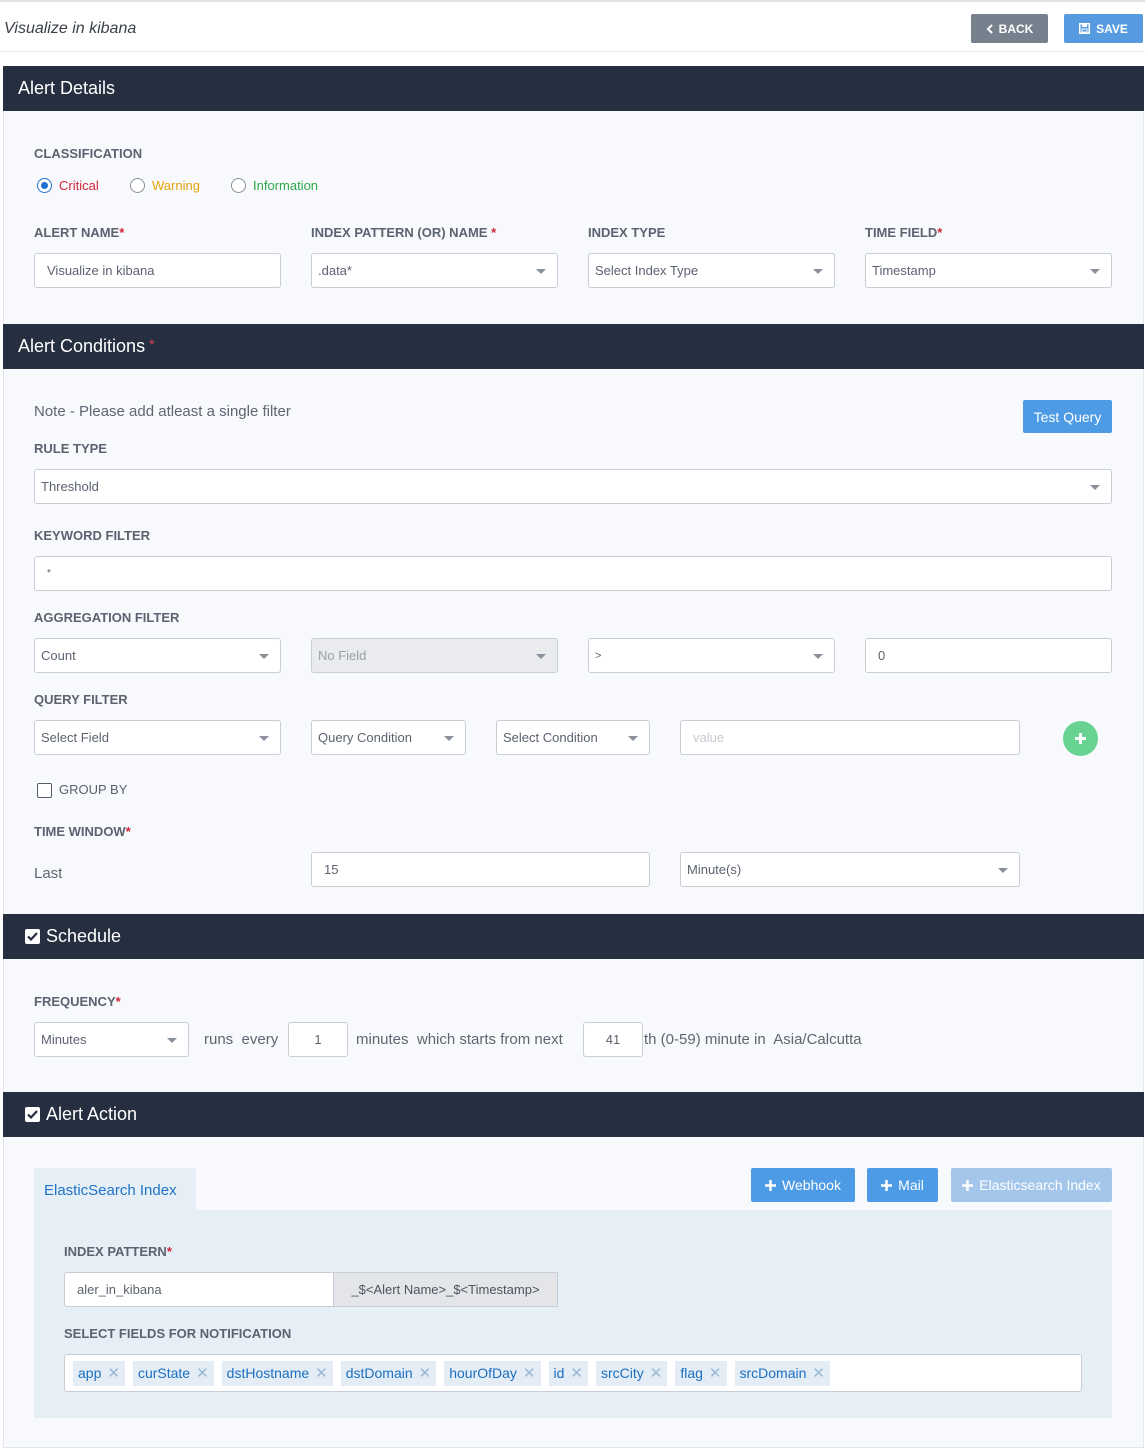  Describe the element at coordinates (44, 790) in the screenshot. I see `group-by-checkbox` at that location.